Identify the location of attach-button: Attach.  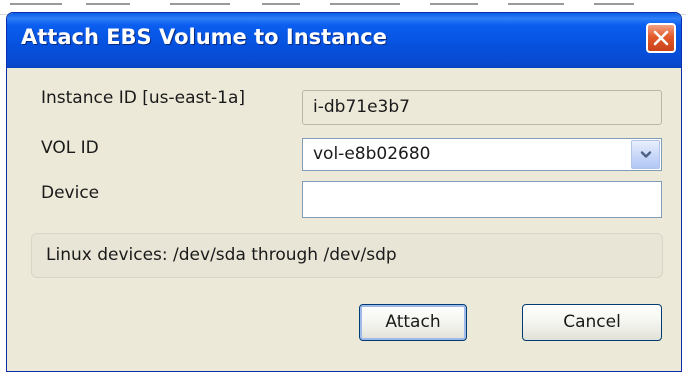
(413, 322).